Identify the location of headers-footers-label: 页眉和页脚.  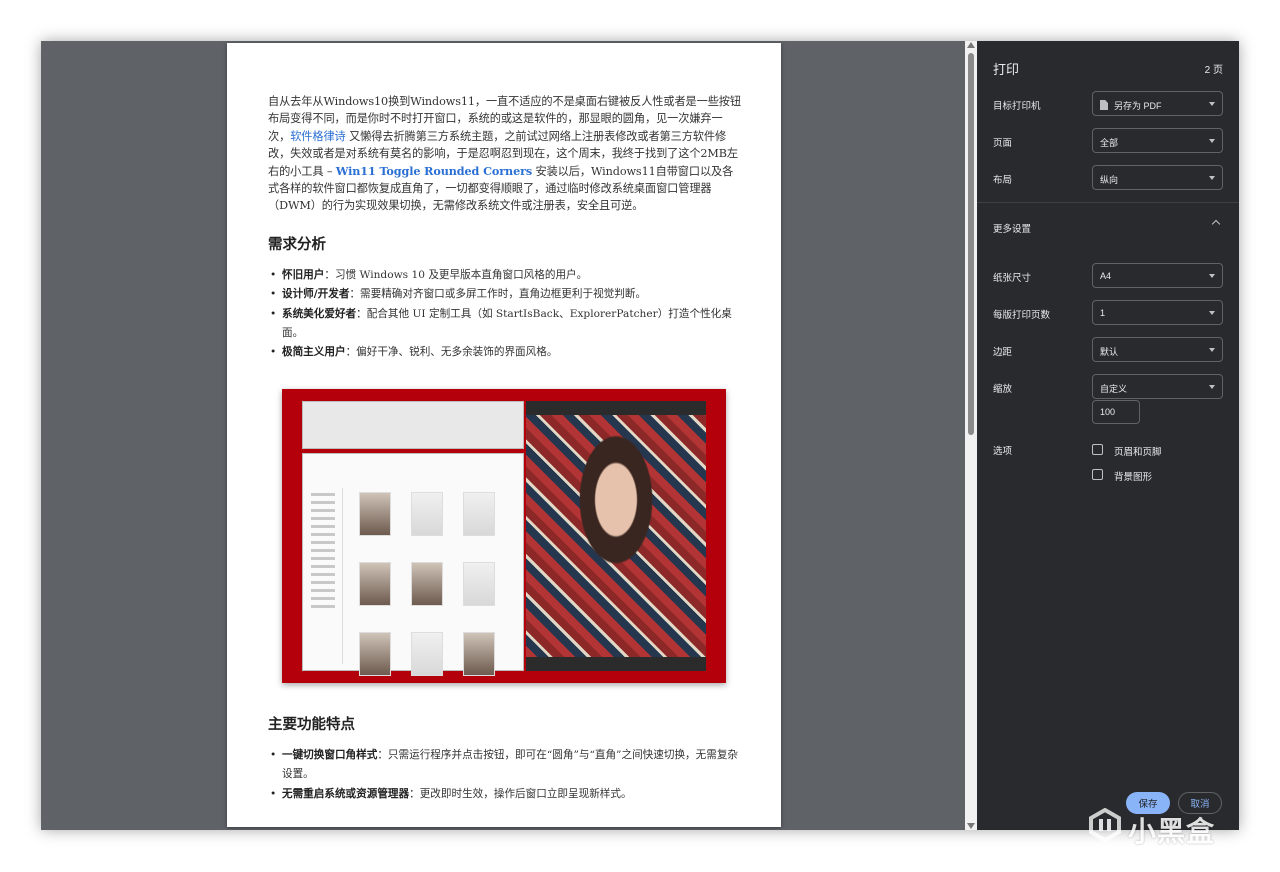
(1138, 452).